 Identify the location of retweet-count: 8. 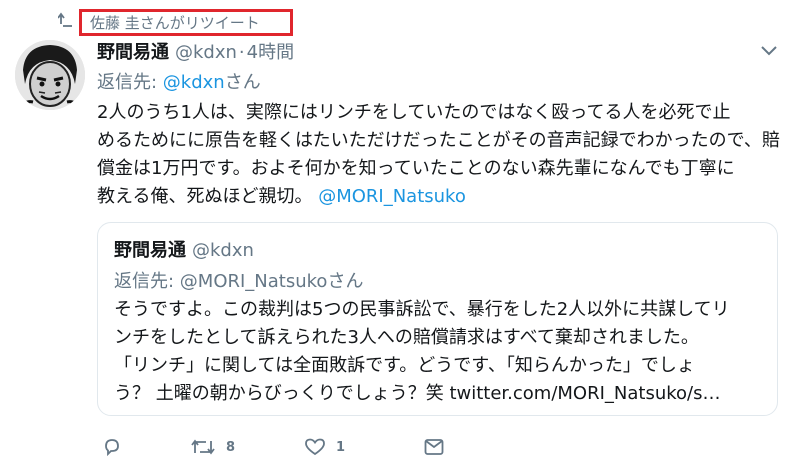
(231, 447).